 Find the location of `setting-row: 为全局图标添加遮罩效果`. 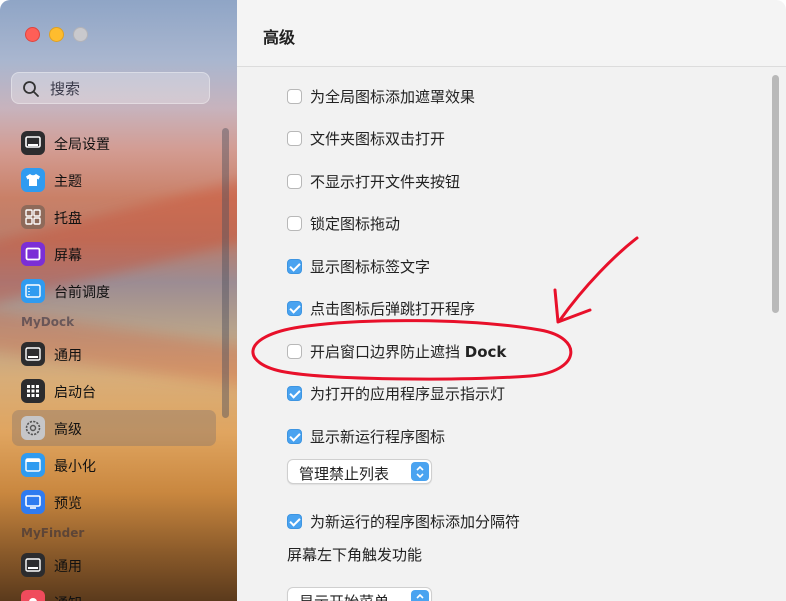

setting-row: 为全局图标添加遮罩效果 is located at coordinates (381, 96).